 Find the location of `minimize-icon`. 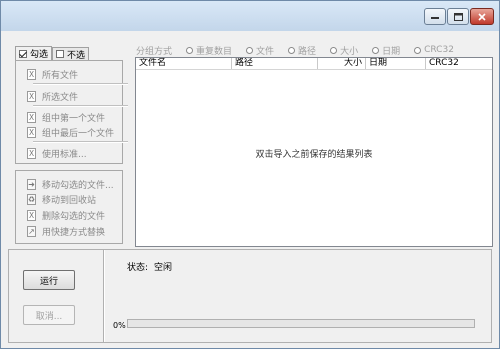

minimize-icon is located at coordinates (435, 17).